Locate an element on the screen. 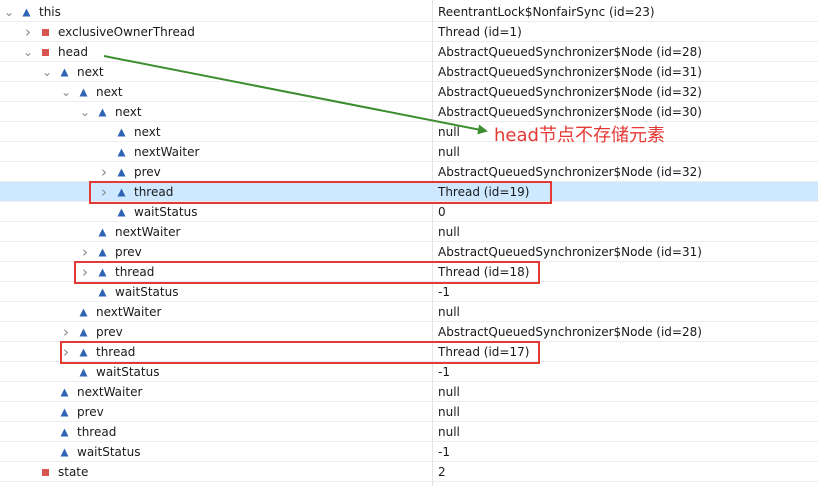 Image resolution: width=818 pixels, height=486 pixels. variable-value: AbstractQueuedSynchronizer$Node (id=32) is located at coordinates (570, 92).